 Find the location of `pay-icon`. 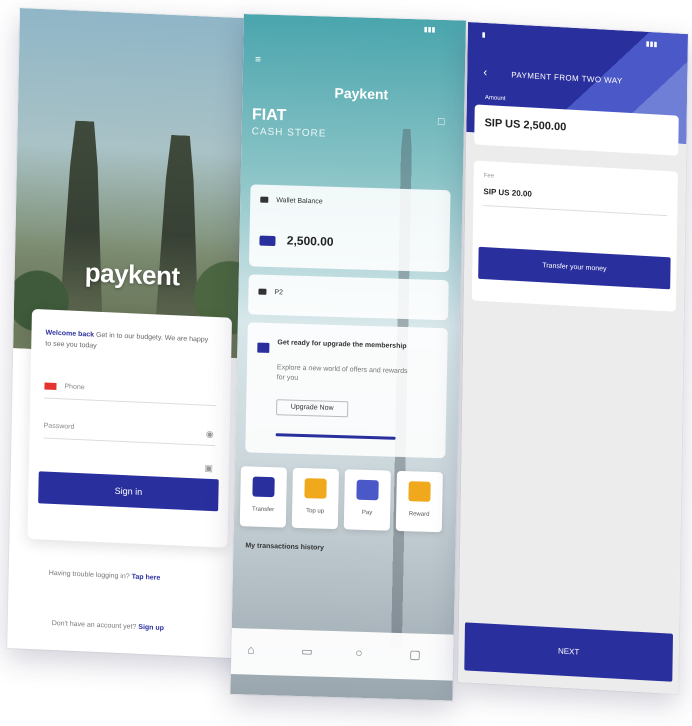

pay-icon is located at coordinates (367, 490).